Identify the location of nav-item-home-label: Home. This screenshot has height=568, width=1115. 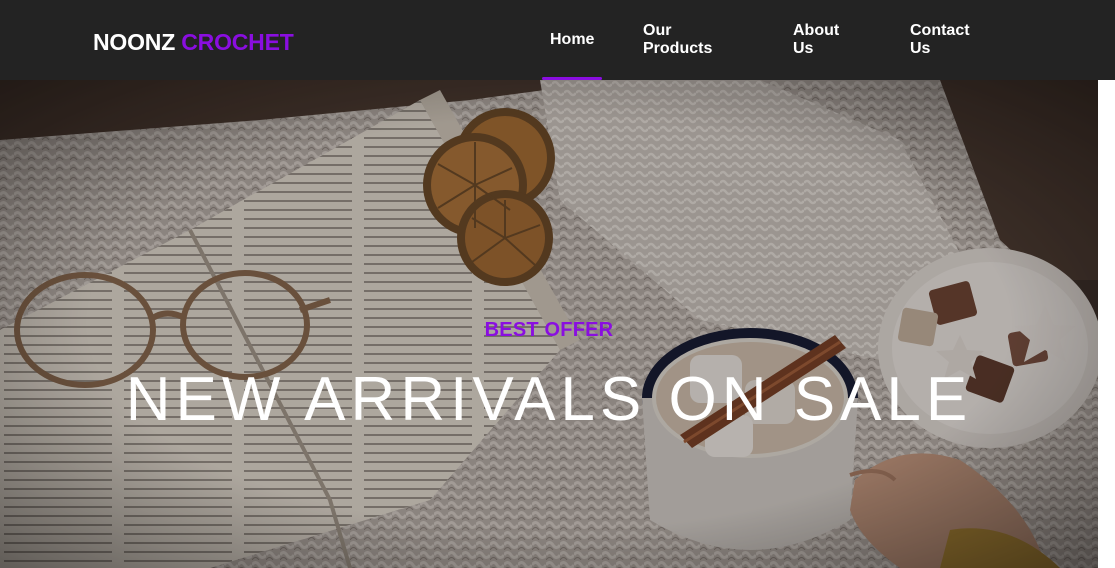
(572, 39).